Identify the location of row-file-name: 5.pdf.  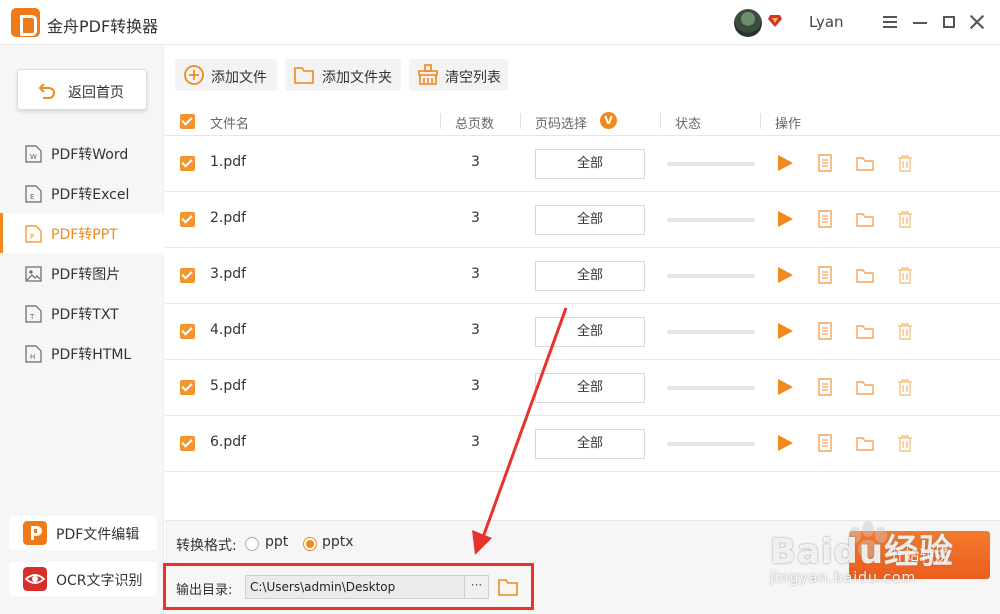
(228, 386).